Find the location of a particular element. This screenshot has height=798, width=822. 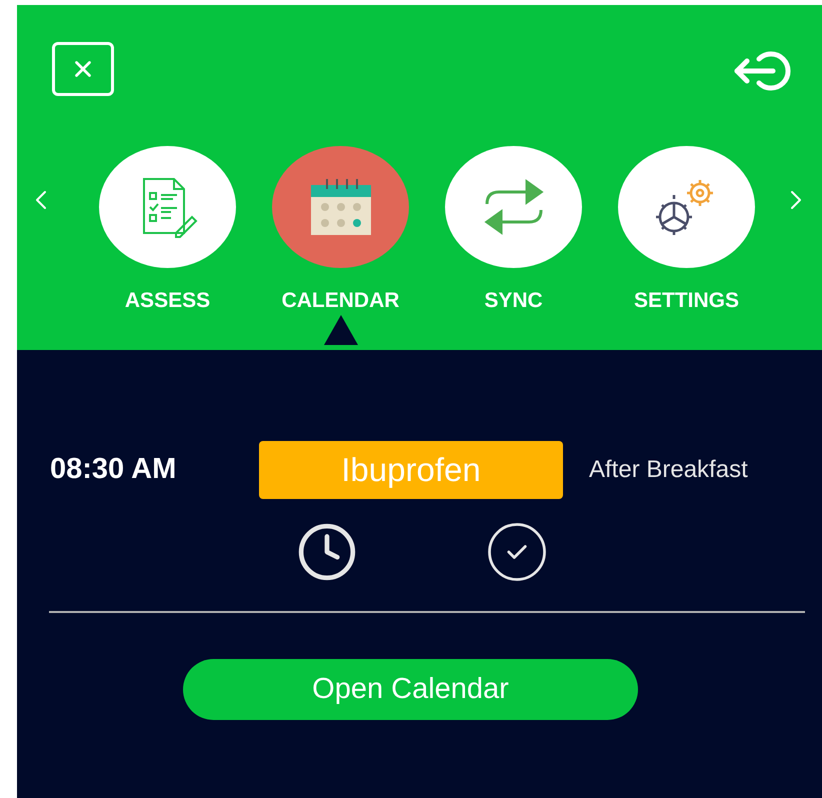

calendar-icon is located at coordinates (340, 207).